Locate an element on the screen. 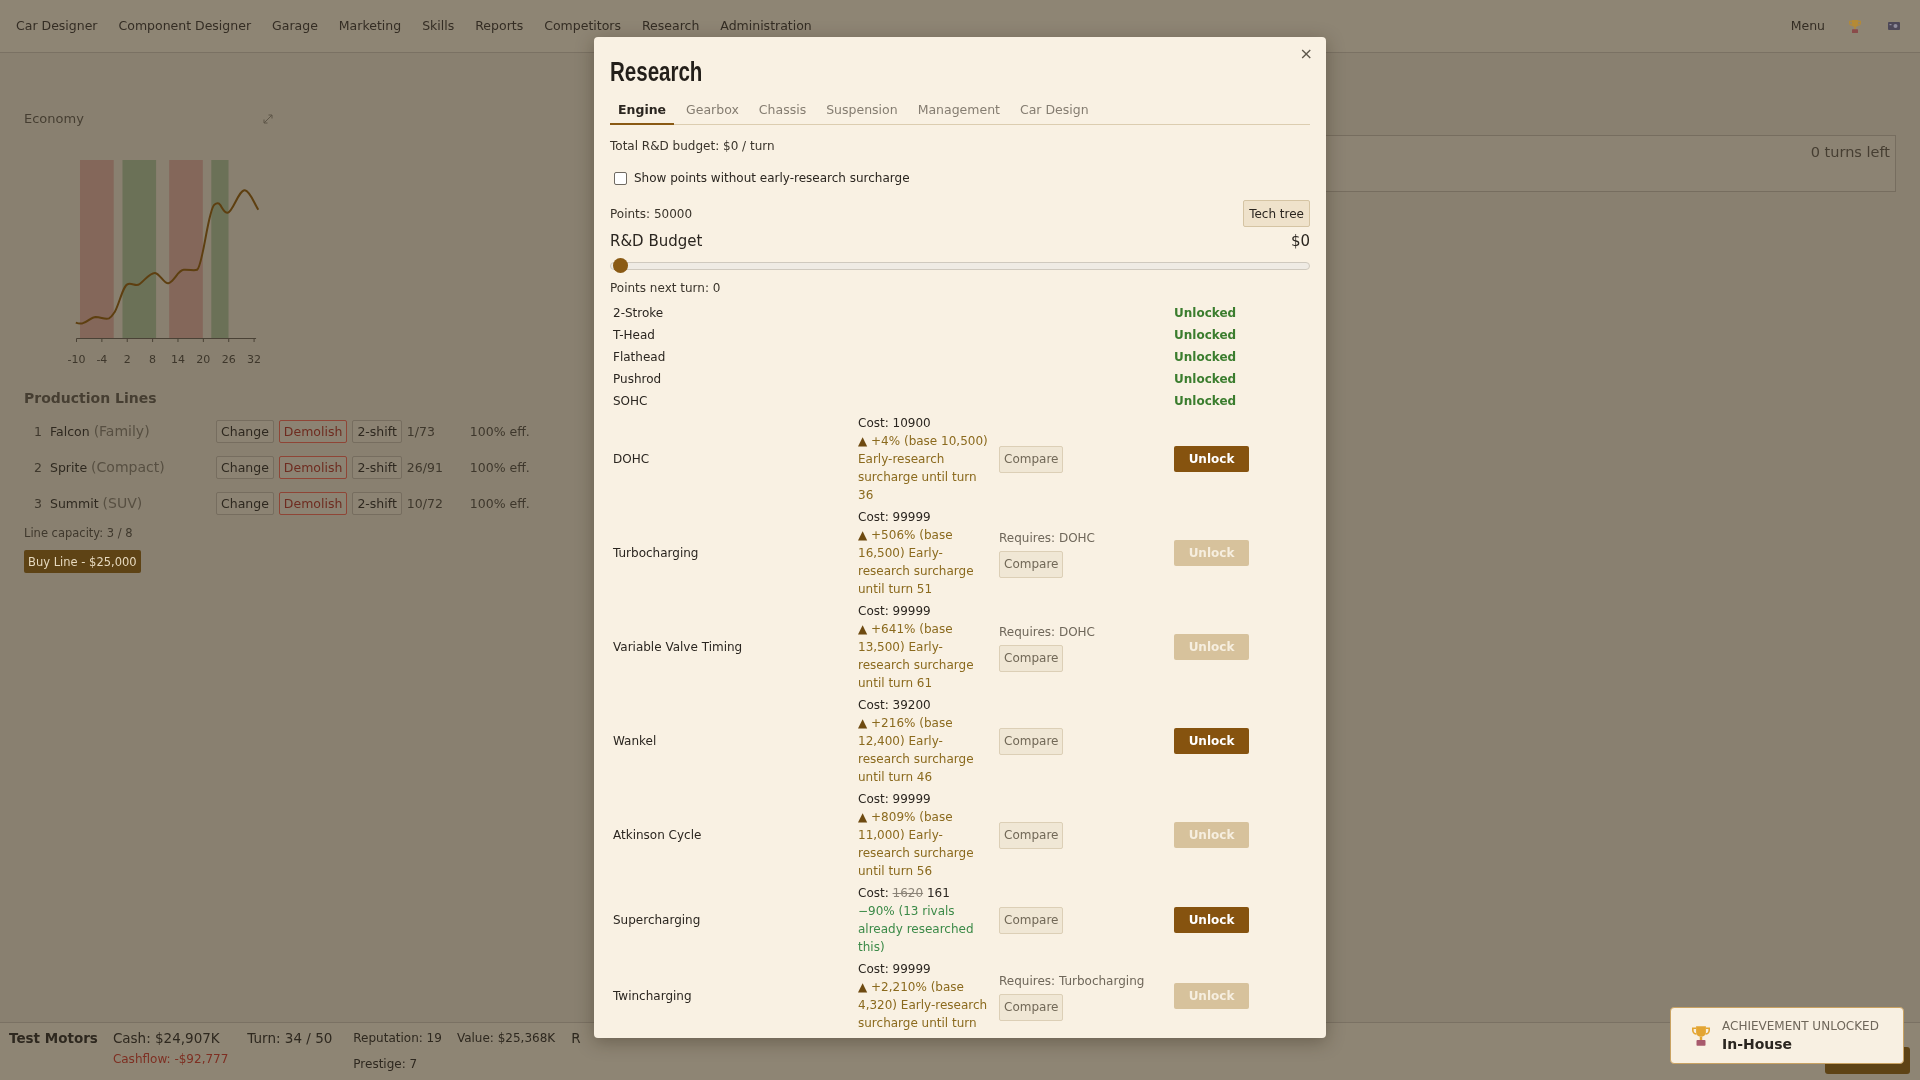 The image size is (1920, 1080). reputation-text: Reputation: 19 is located at coordinates (397, 1038).